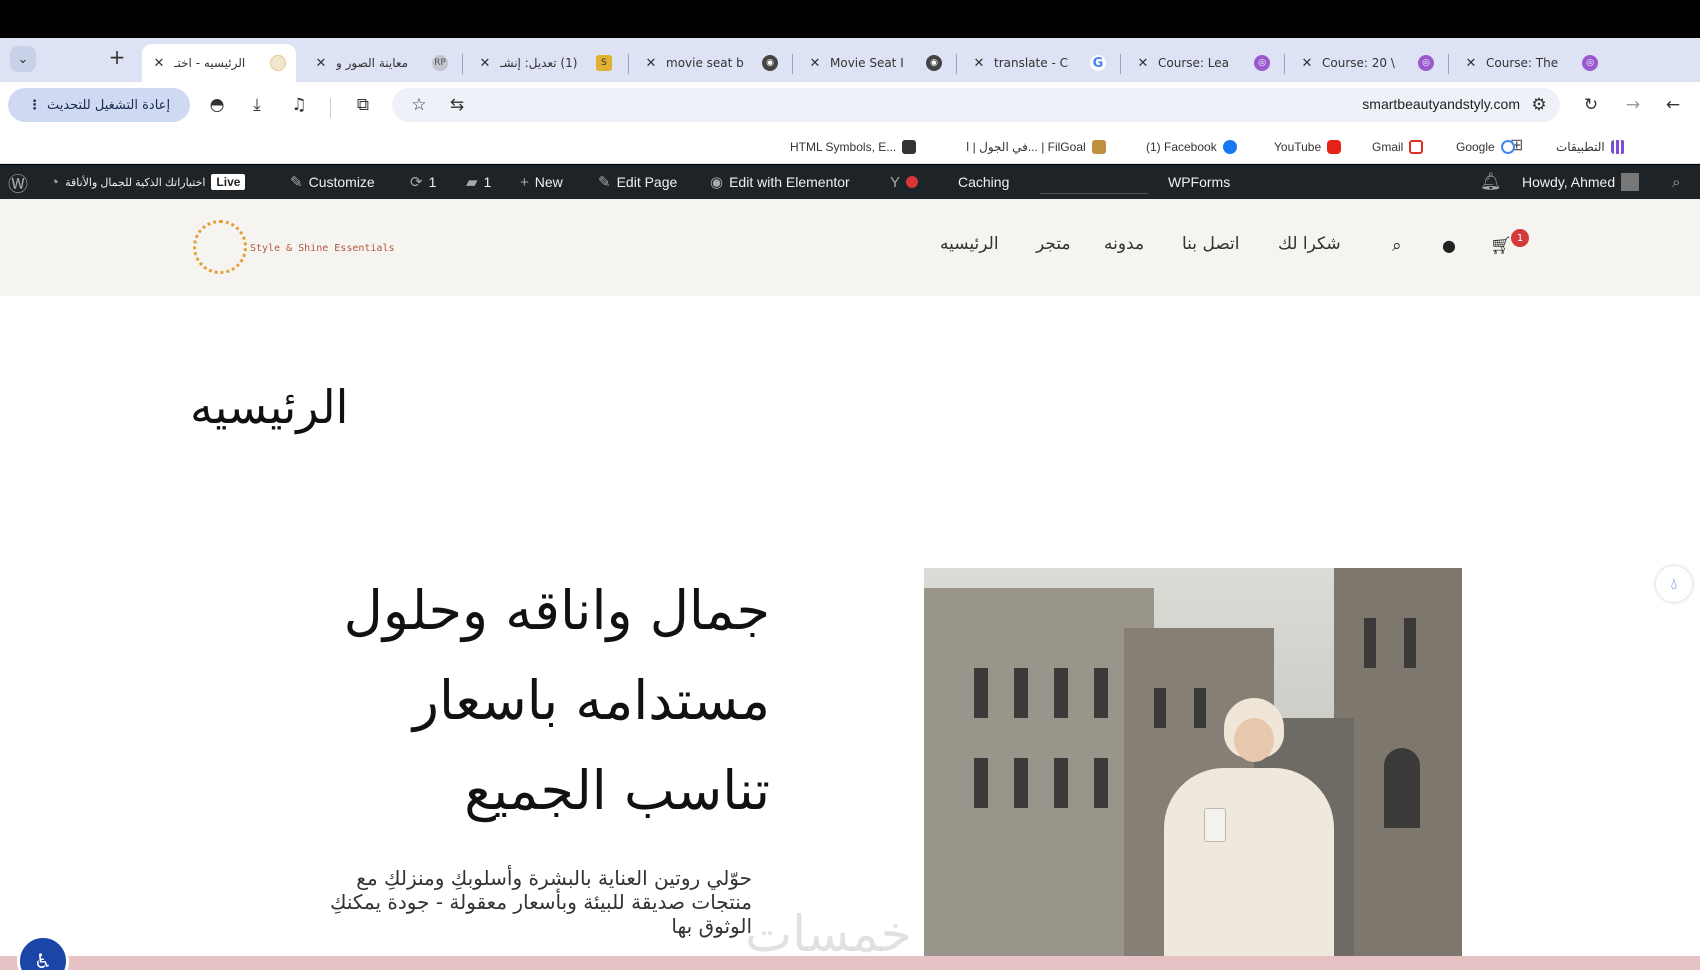 The width and height of the screenshot is (1700, 970). I want to click on tab-8: ✕ Course: The ◎, so click(1531, 63).